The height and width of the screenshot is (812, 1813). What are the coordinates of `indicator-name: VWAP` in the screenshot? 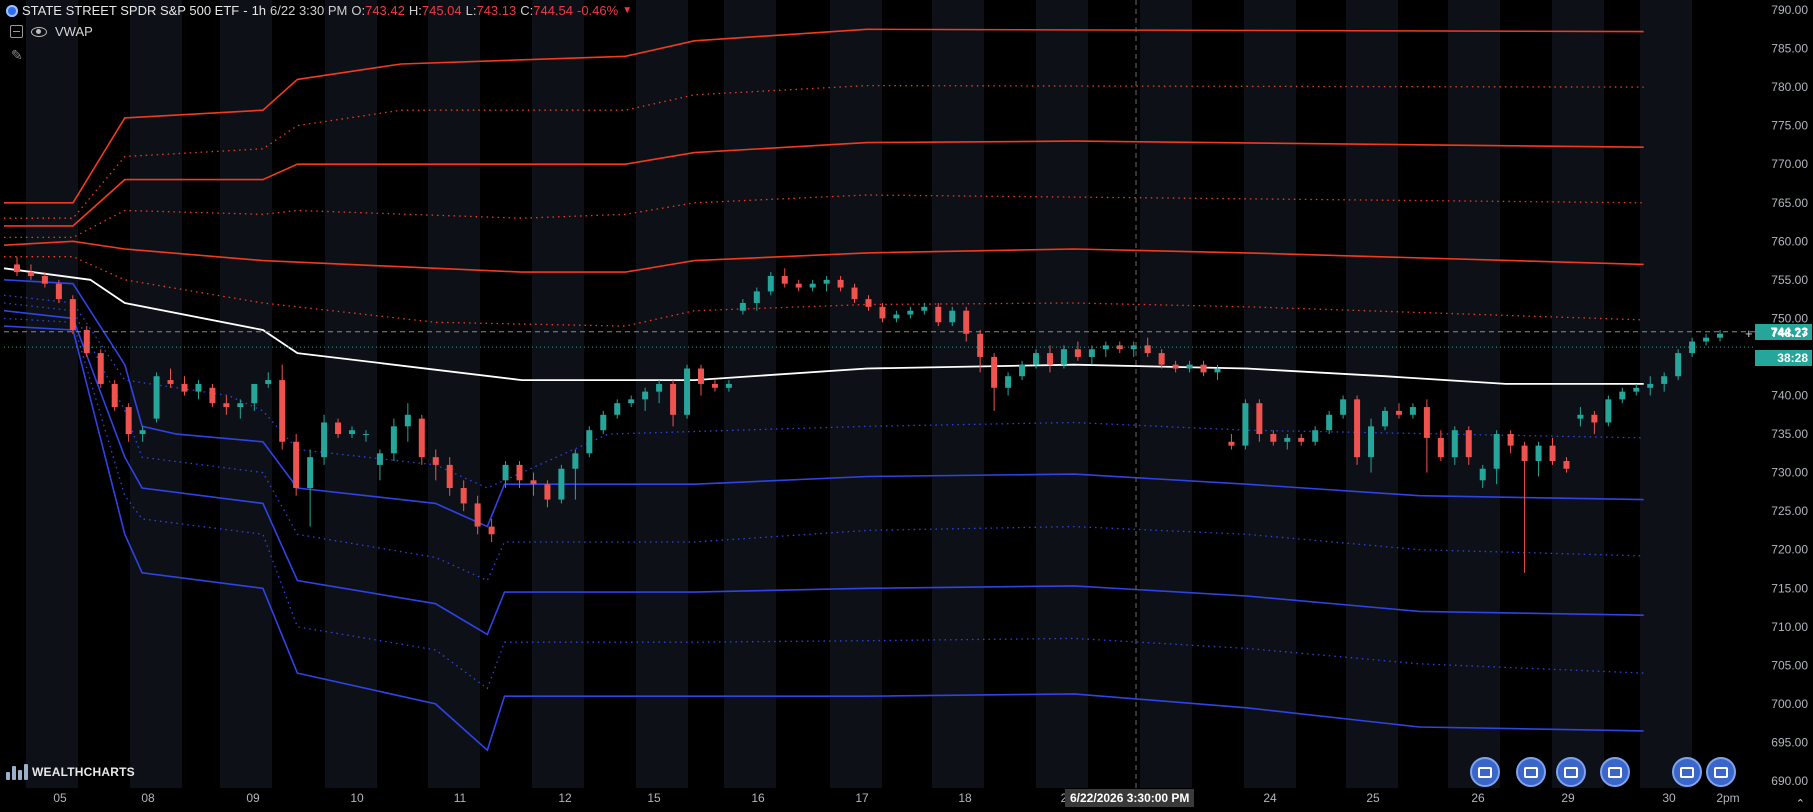 It's located at (74, 31).